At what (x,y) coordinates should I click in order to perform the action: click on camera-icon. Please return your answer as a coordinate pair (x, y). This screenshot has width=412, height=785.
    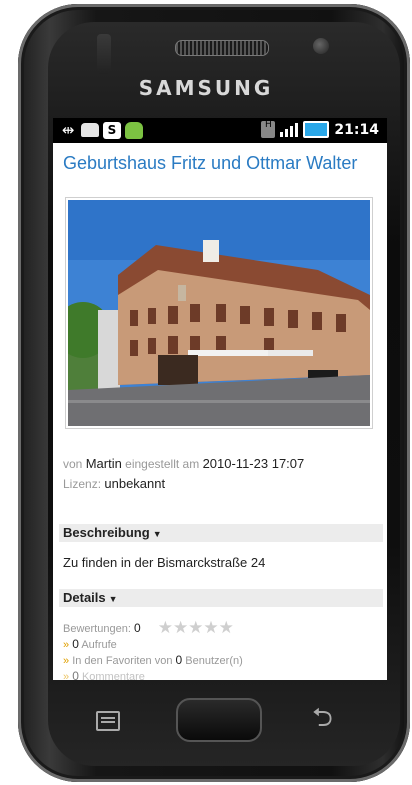
    Looking at the image, I should click on (104, 54).